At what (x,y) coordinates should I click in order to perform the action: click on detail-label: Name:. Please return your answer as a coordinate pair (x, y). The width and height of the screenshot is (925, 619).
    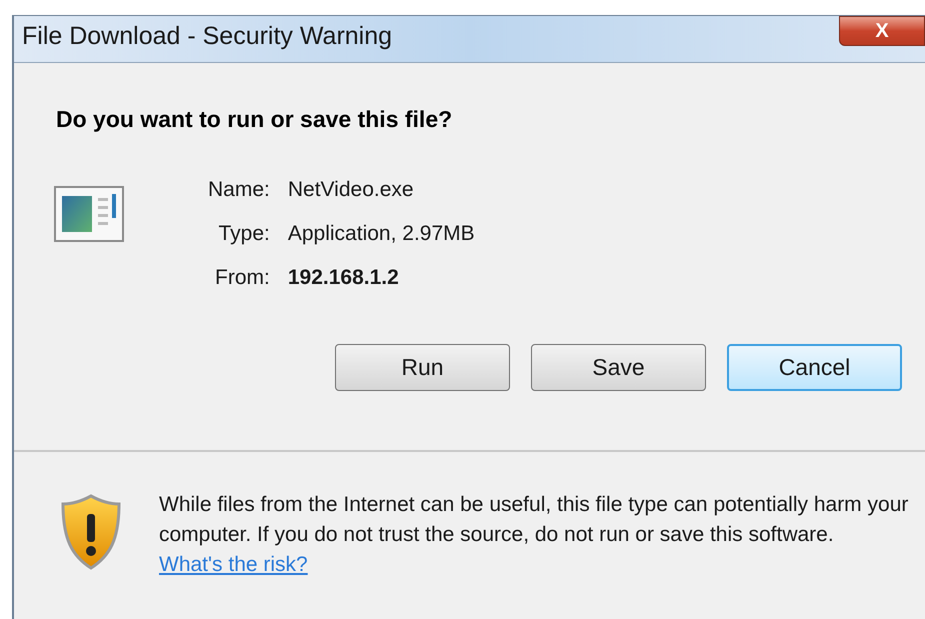
    Looking at the image, I should click on (239, 190).